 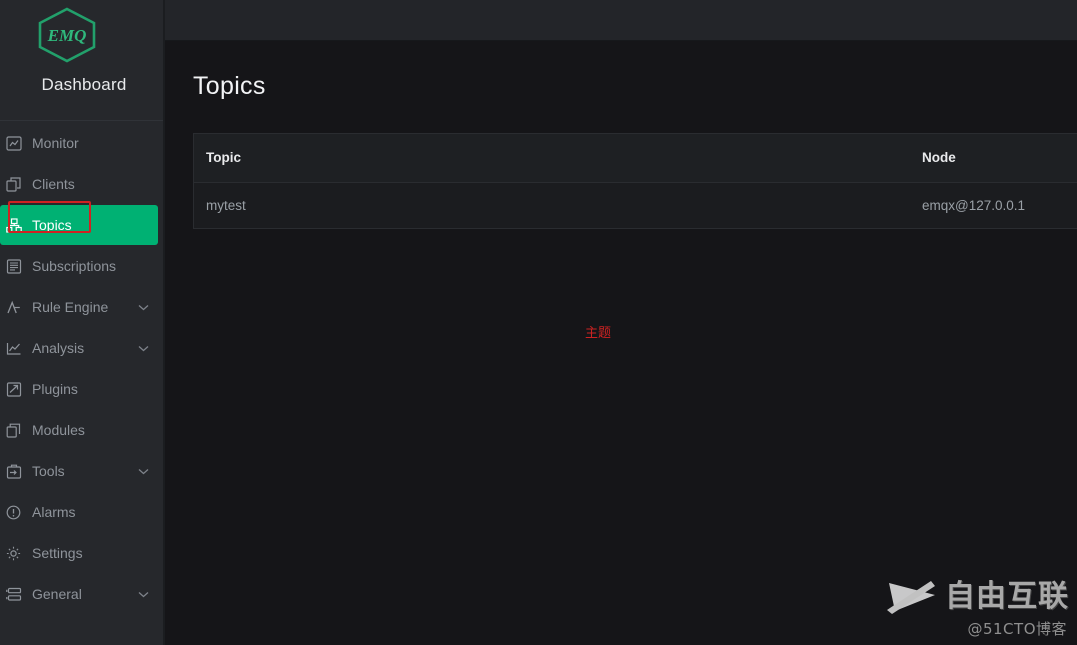 What do you see at coordinates (55, 143) in the screenshot?
I see `sidebar-item-label: Monitor` at bounding box center [55, 143].